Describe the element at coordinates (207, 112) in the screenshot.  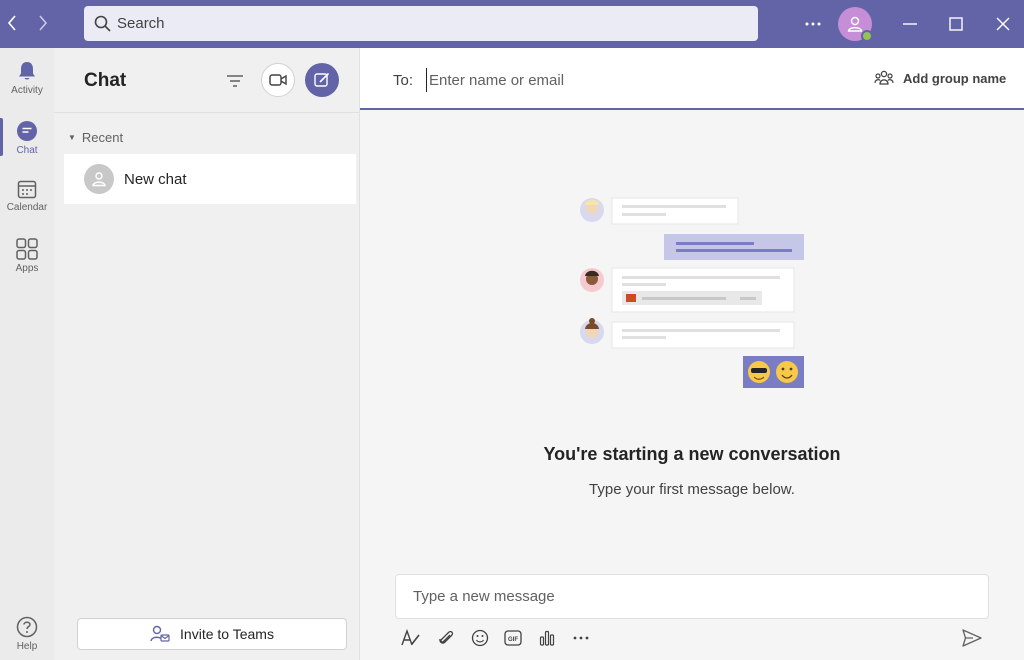
I see `divider` at that location.